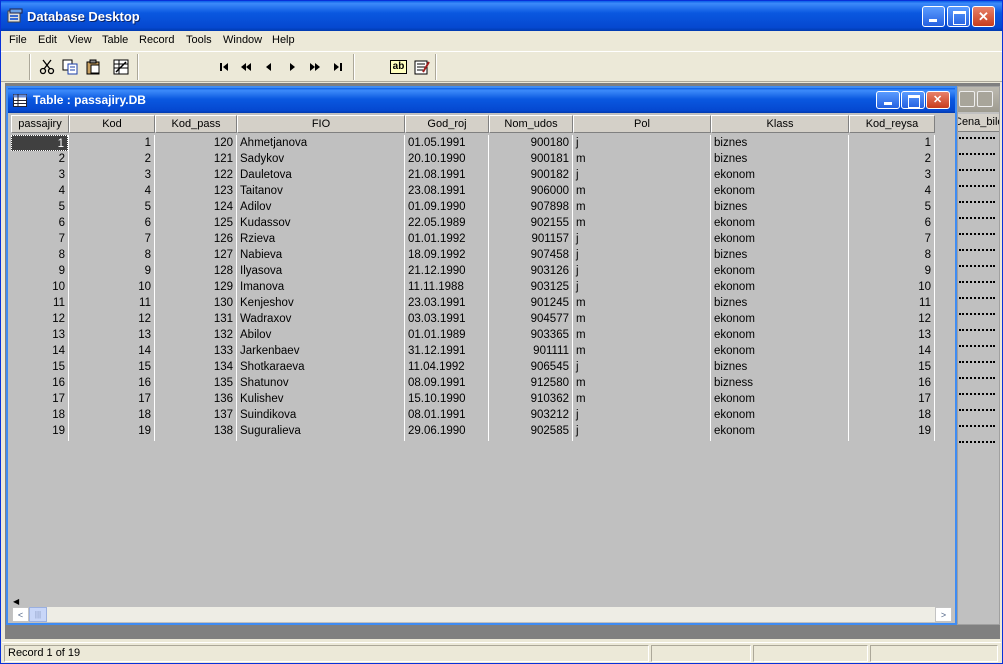  I want to click on table-row: 2 2 121 Sadykov 20.10.1990 900181 m biznes 2, so click(481, 159).